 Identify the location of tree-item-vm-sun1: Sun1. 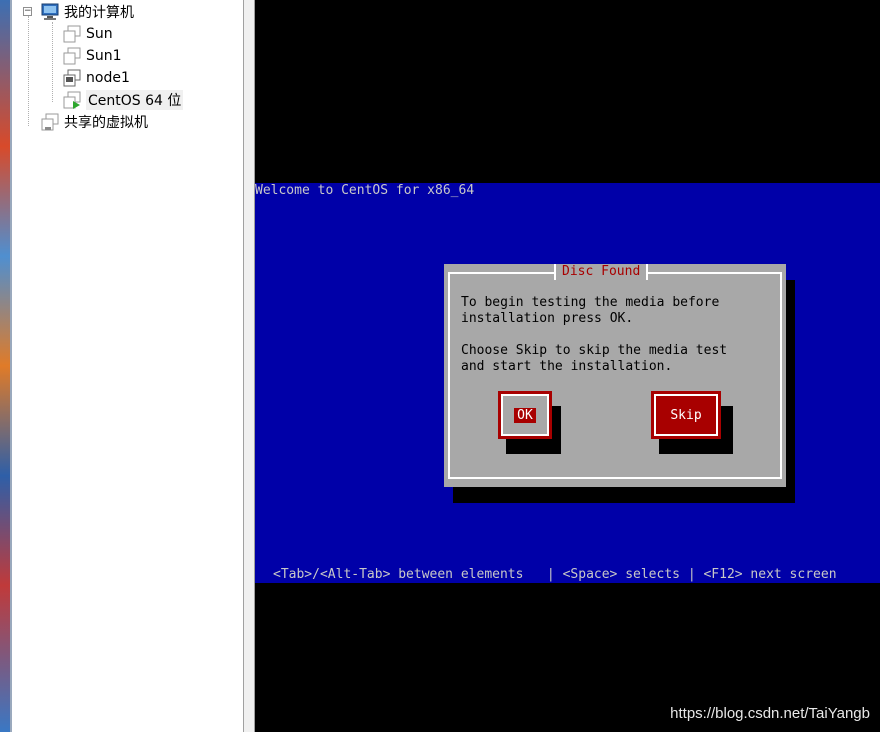
(92, 56).